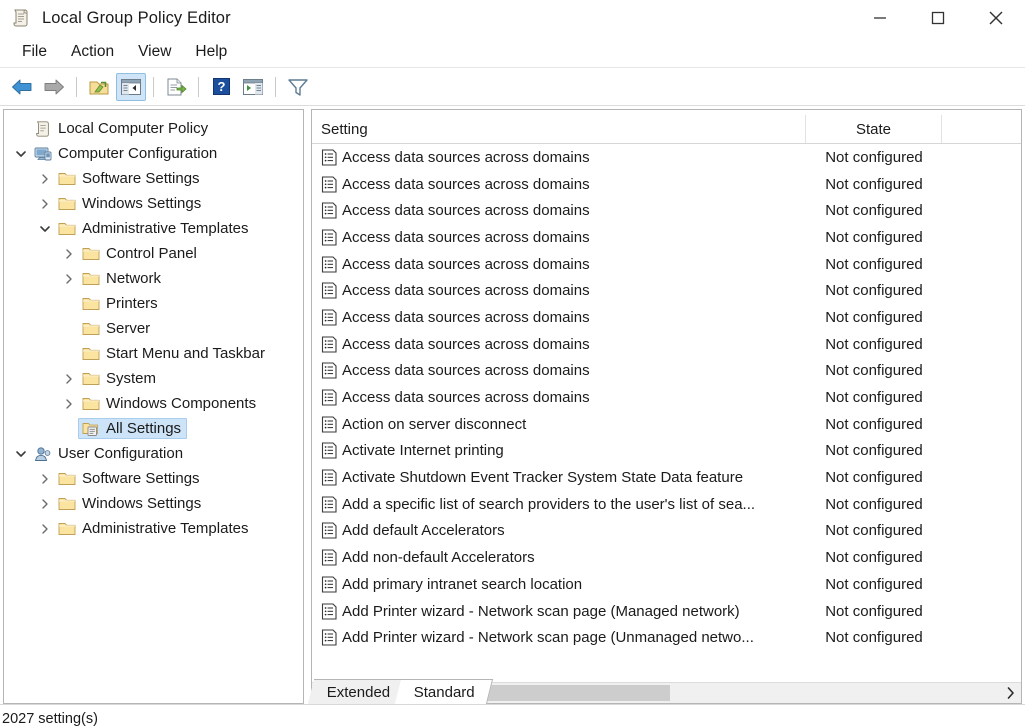 This screenshot has width=1025, height=728. Describe the element at coordinates (329, 477) in the screenshot. I see `policy-setting-icon` at that location.